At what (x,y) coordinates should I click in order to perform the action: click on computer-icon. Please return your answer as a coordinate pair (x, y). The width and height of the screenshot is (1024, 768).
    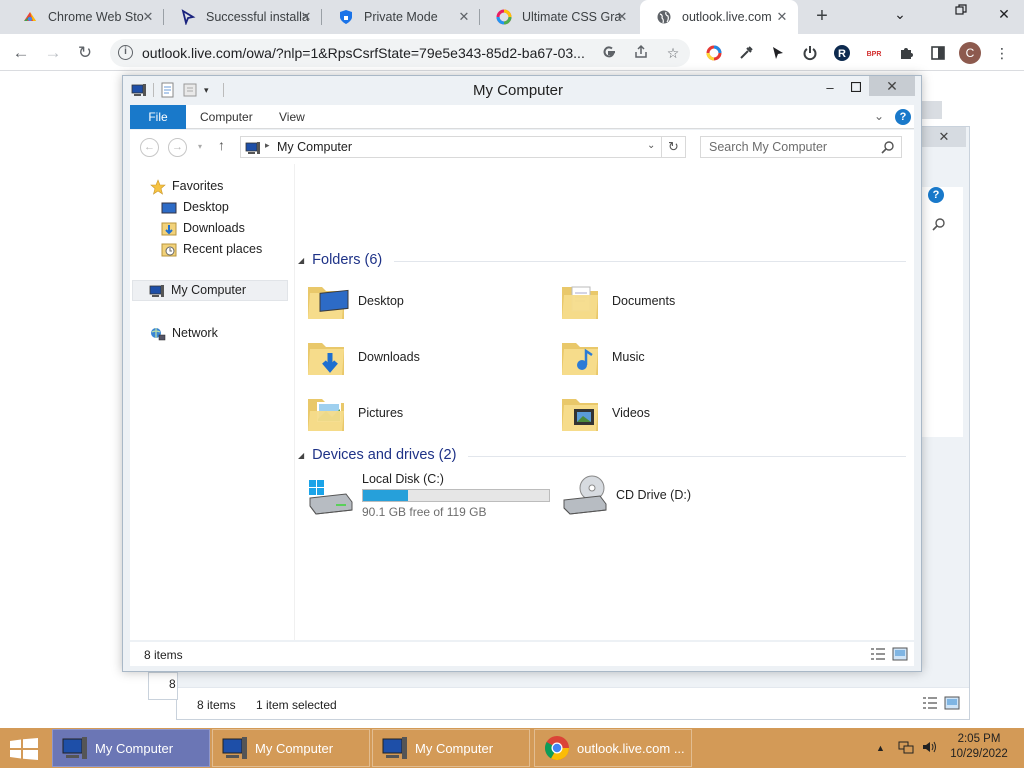
    Looking at the image, I should click on (157, 291).